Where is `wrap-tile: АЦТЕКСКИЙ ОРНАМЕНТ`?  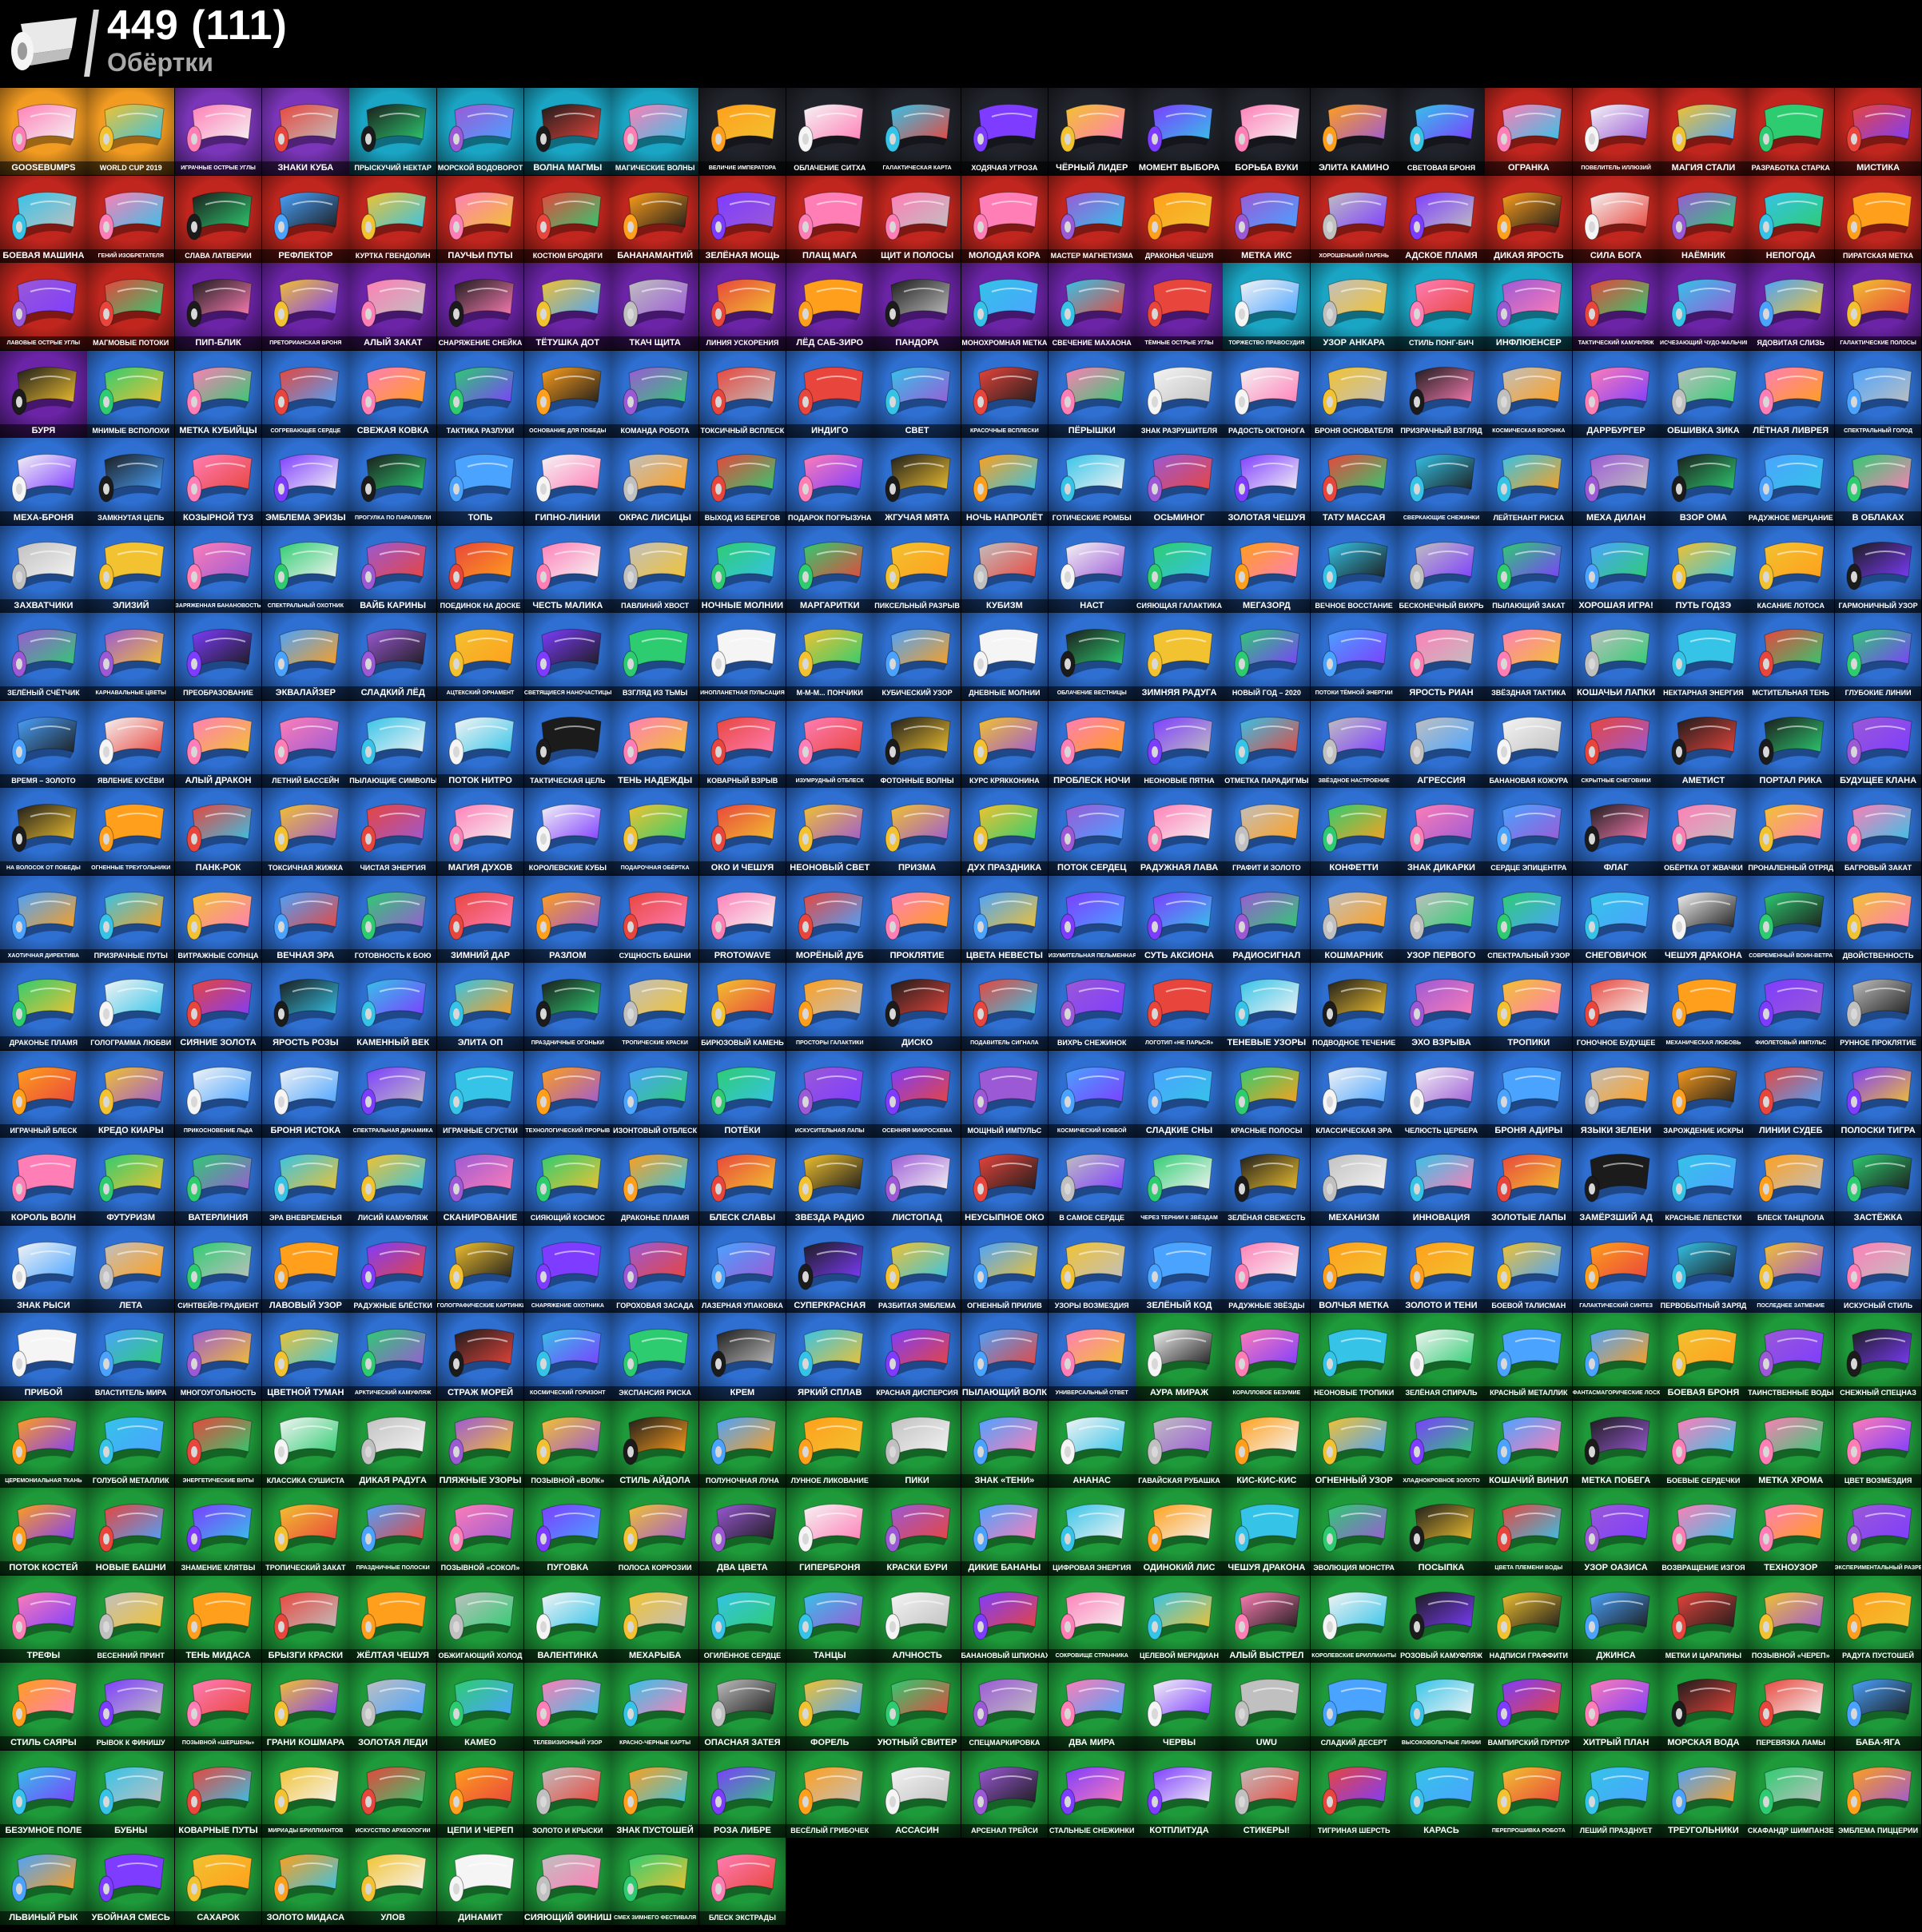
wrap-tile: АЦТЕКСКИЙ ОРНАМЕНТ is located at coordinates (480, 657).